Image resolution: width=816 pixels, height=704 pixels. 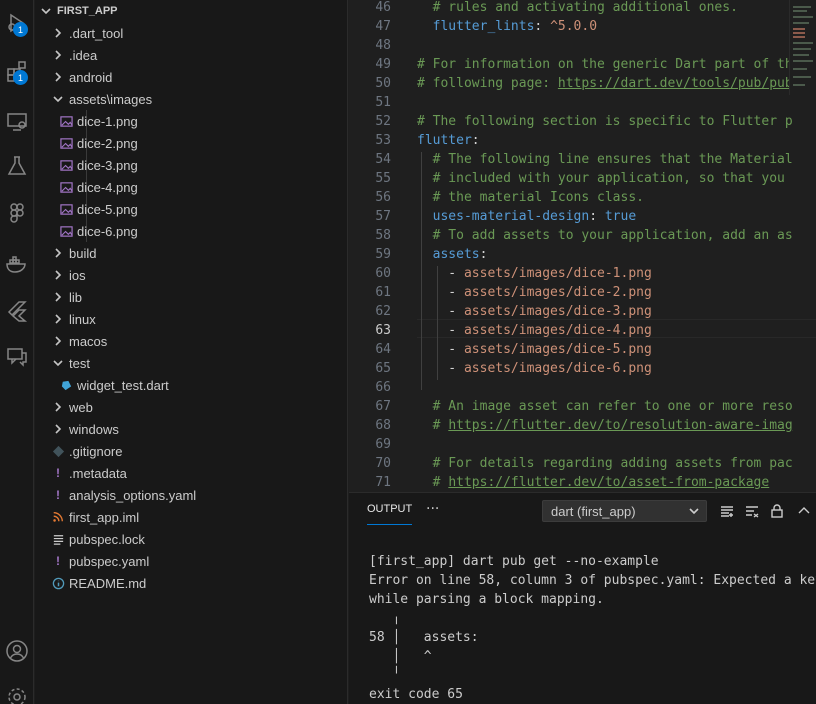 What do you see at coordinates (191, 275) in the screenshot?
I see `folder-item: ios` at bounding box center [191, 275].